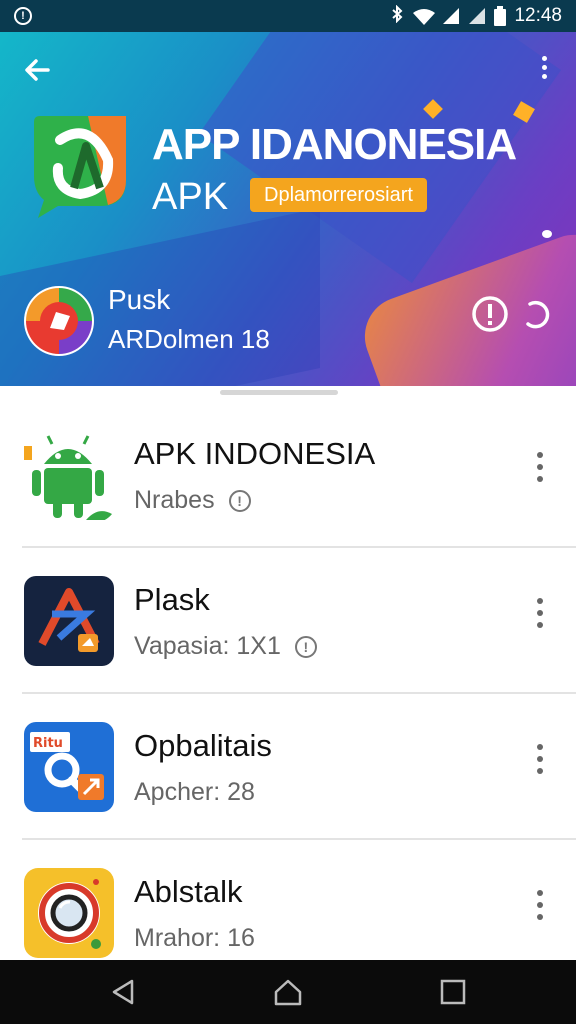 The image size is (576, 1024). What do you see at coordinates (188, 891) in the screenshot?
I see `app-title: Ablstalk` at bounding box center [188, 891].